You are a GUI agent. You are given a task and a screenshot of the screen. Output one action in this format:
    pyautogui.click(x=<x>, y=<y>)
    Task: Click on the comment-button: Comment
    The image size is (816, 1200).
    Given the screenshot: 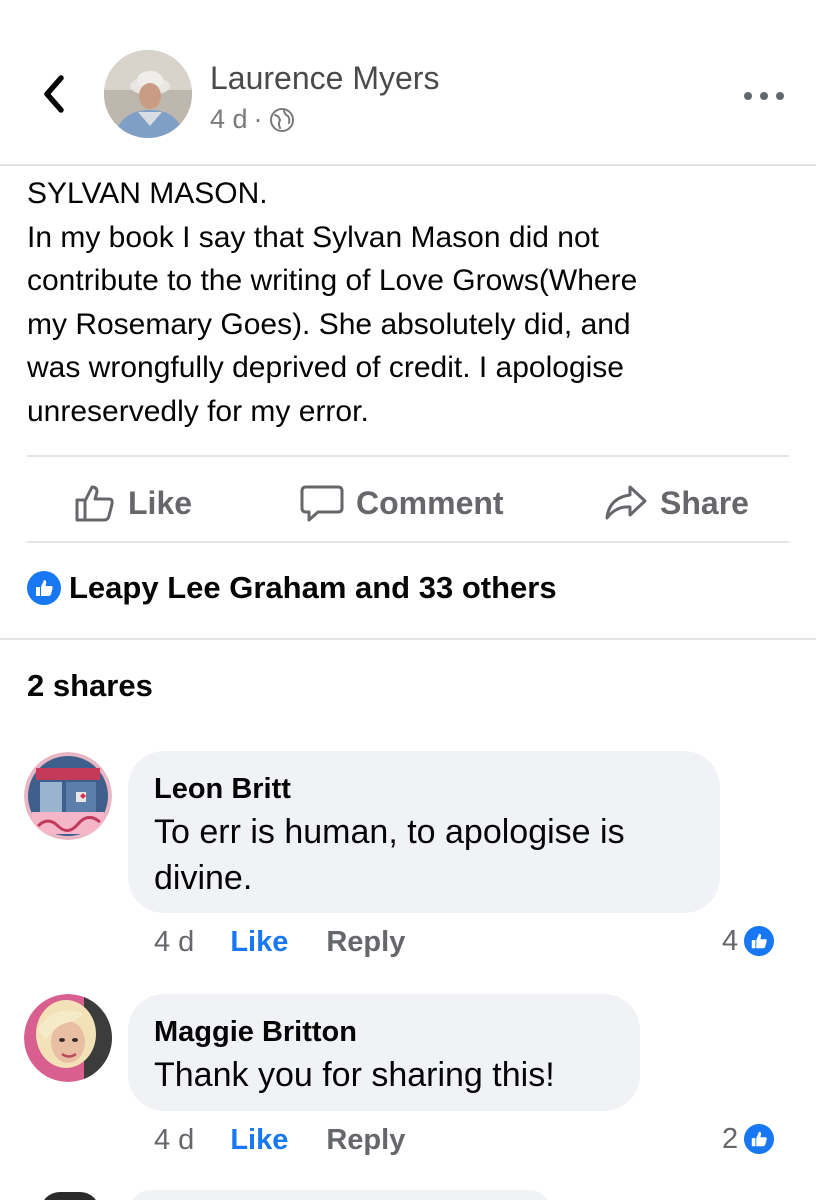 What is the action you would take?
    pyautogui.click(x=402, y=503)
    